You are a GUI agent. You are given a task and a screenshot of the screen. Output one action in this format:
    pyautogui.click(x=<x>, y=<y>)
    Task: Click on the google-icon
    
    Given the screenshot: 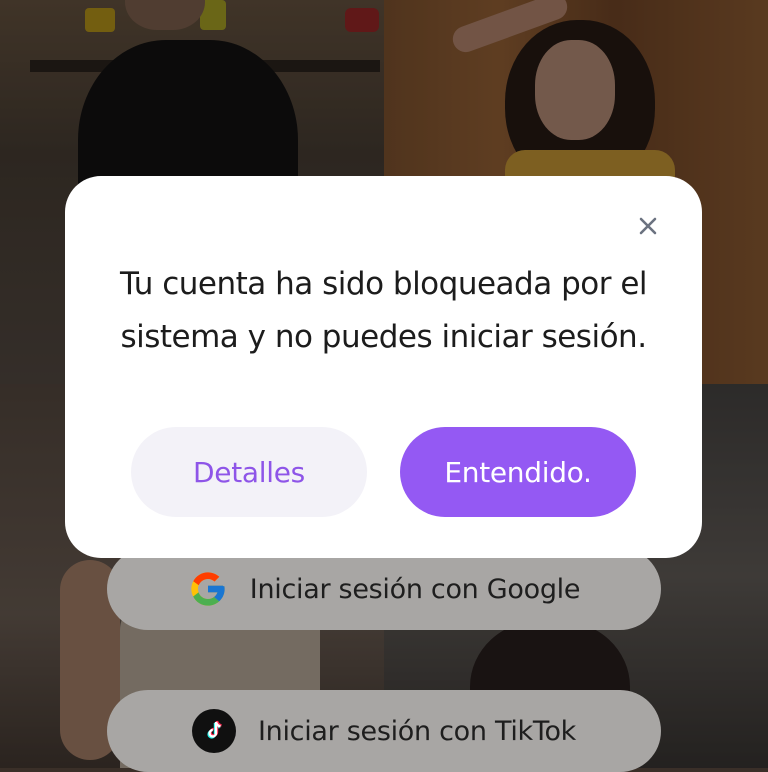 What is the action you would take?
    pyautogui.click(x=208, y=589)
    